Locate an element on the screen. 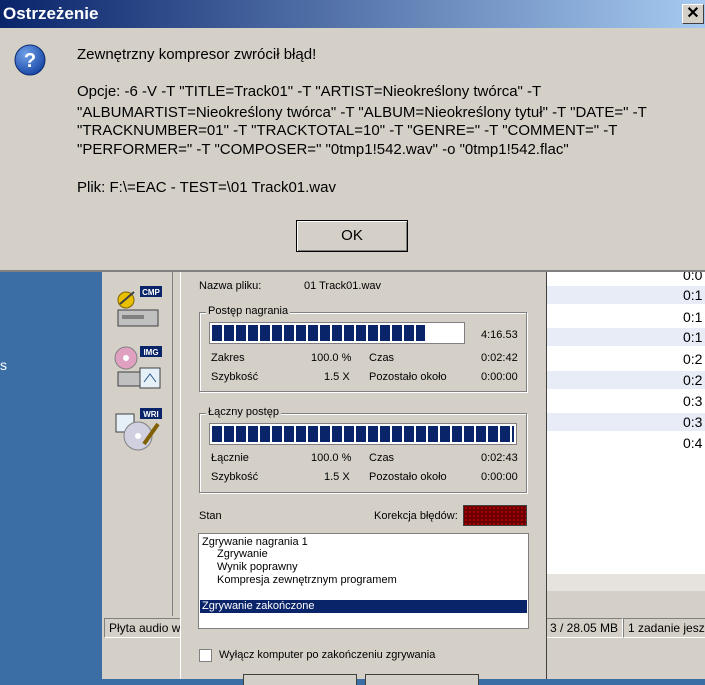  time-label: Czas is located at coordinates (382, 358).